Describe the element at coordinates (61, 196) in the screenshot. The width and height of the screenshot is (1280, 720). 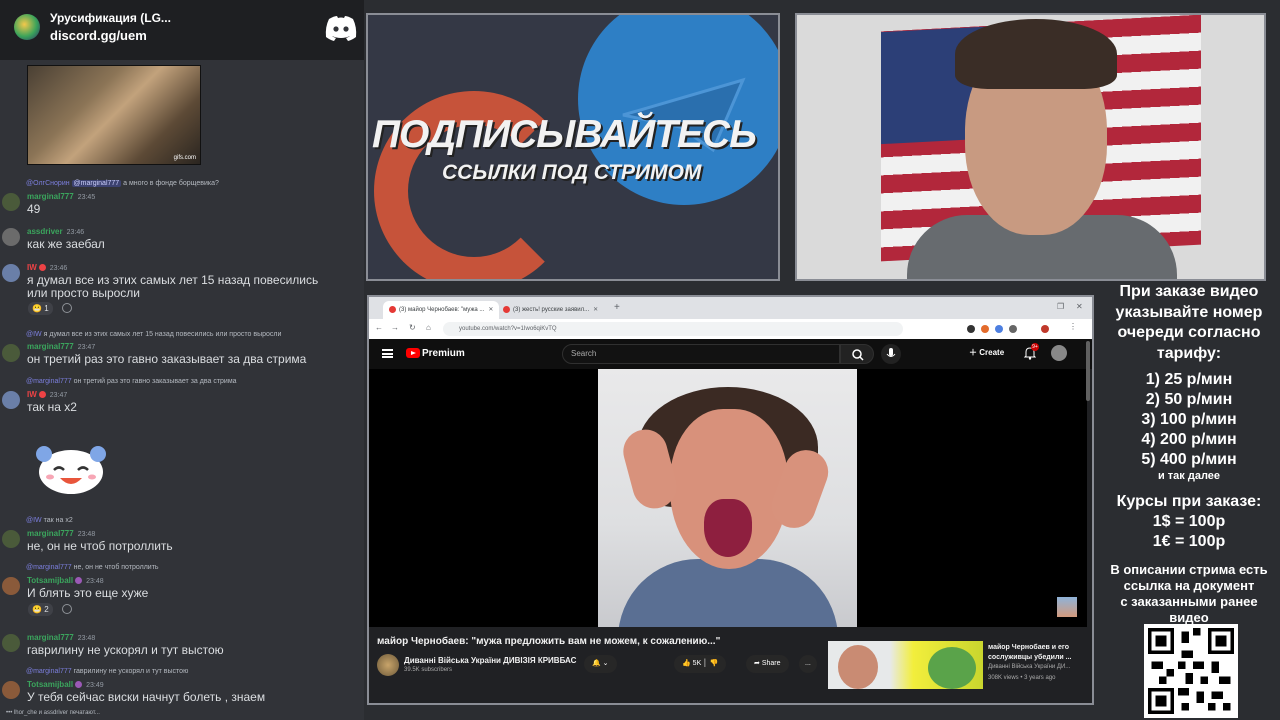
I see `username: marginal777 23:45` at that location.